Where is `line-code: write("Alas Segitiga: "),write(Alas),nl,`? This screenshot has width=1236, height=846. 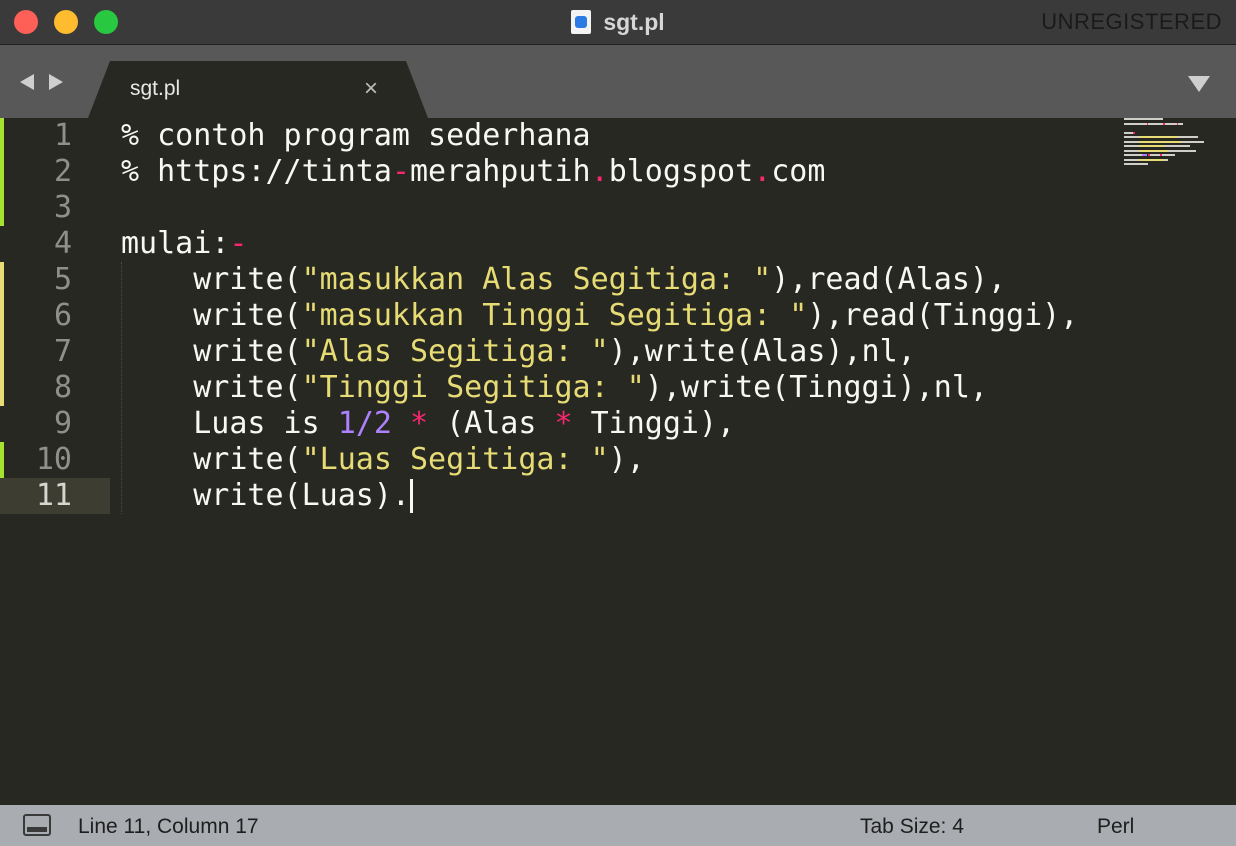 line-code: write("Alas Segitiga: "),write(Alas),nl, is located at coordinates (518, 352).